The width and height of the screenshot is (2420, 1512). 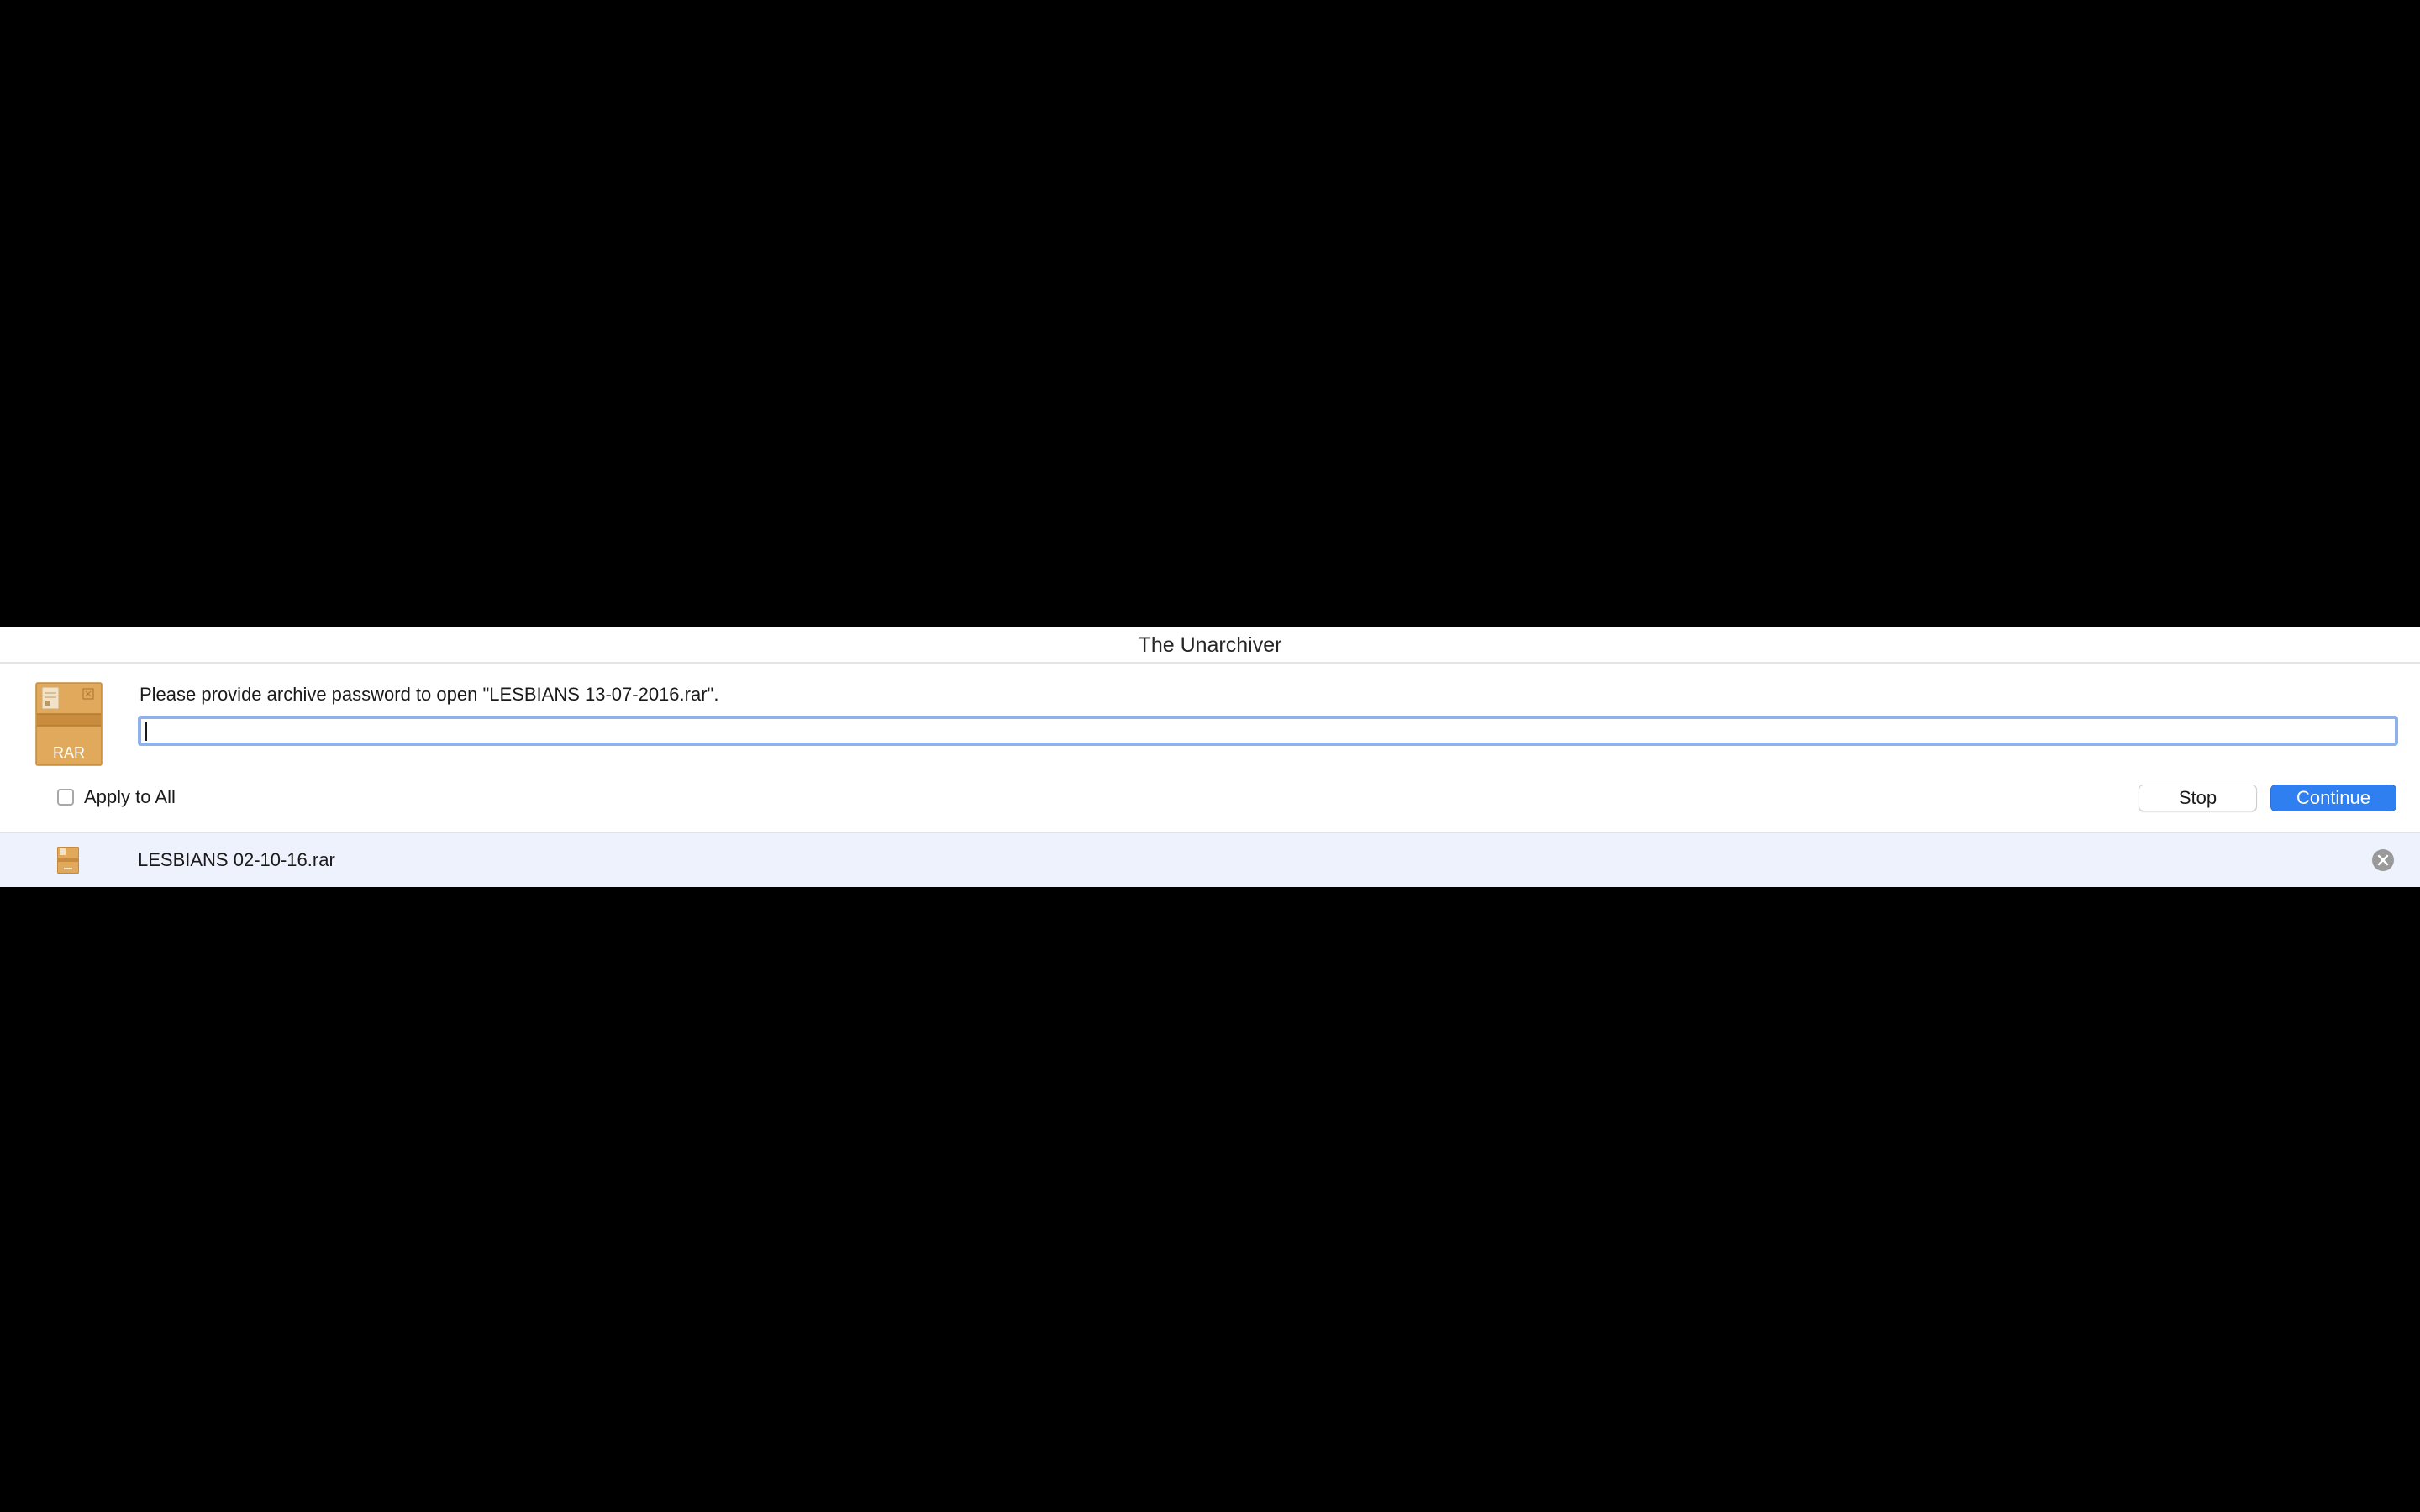 What do you see at coordinates (1210, 645) in the screenshot?
I see `window-title: The Unarchiver` at bounding box center [1210, 645].